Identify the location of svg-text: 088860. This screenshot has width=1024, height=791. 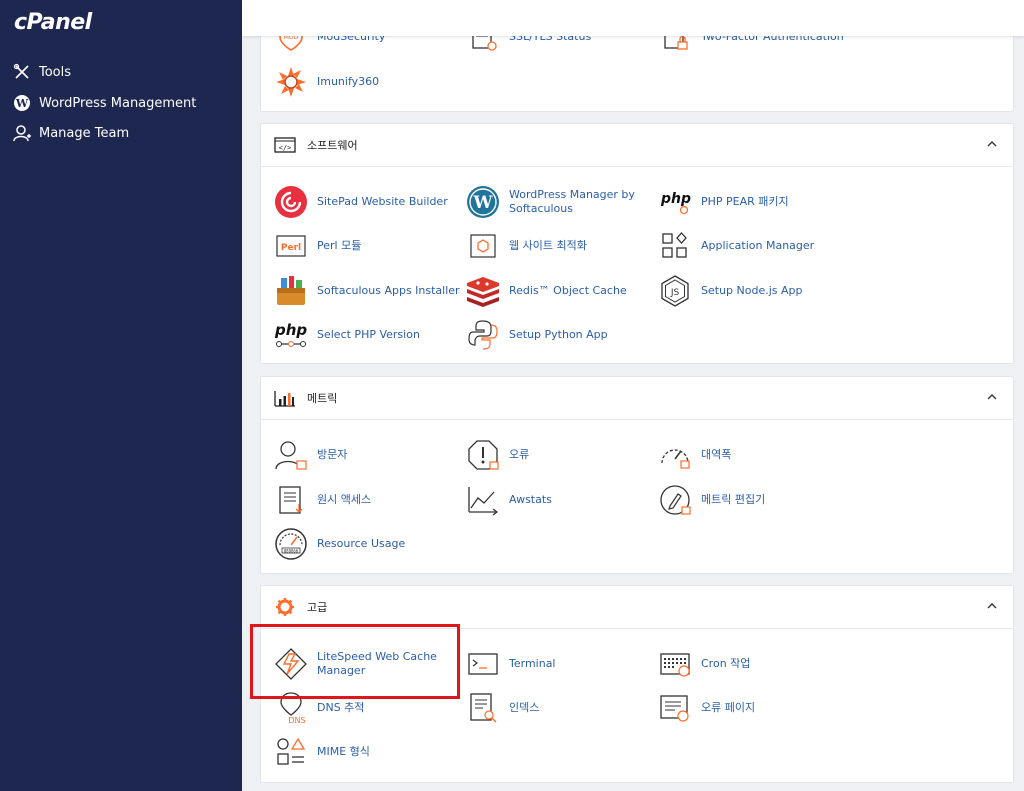
(291, 550).